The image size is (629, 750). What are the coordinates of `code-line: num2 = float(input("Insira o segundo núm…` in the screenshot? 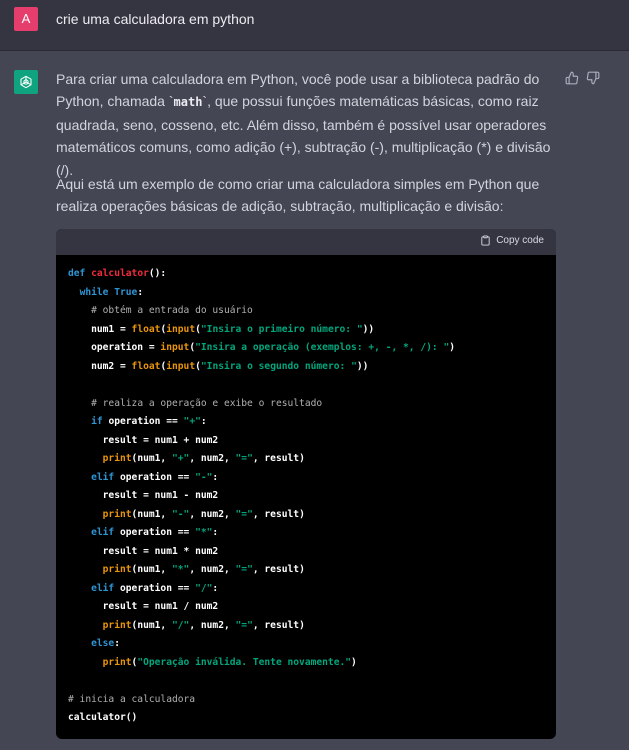 It's located at (218, 366).